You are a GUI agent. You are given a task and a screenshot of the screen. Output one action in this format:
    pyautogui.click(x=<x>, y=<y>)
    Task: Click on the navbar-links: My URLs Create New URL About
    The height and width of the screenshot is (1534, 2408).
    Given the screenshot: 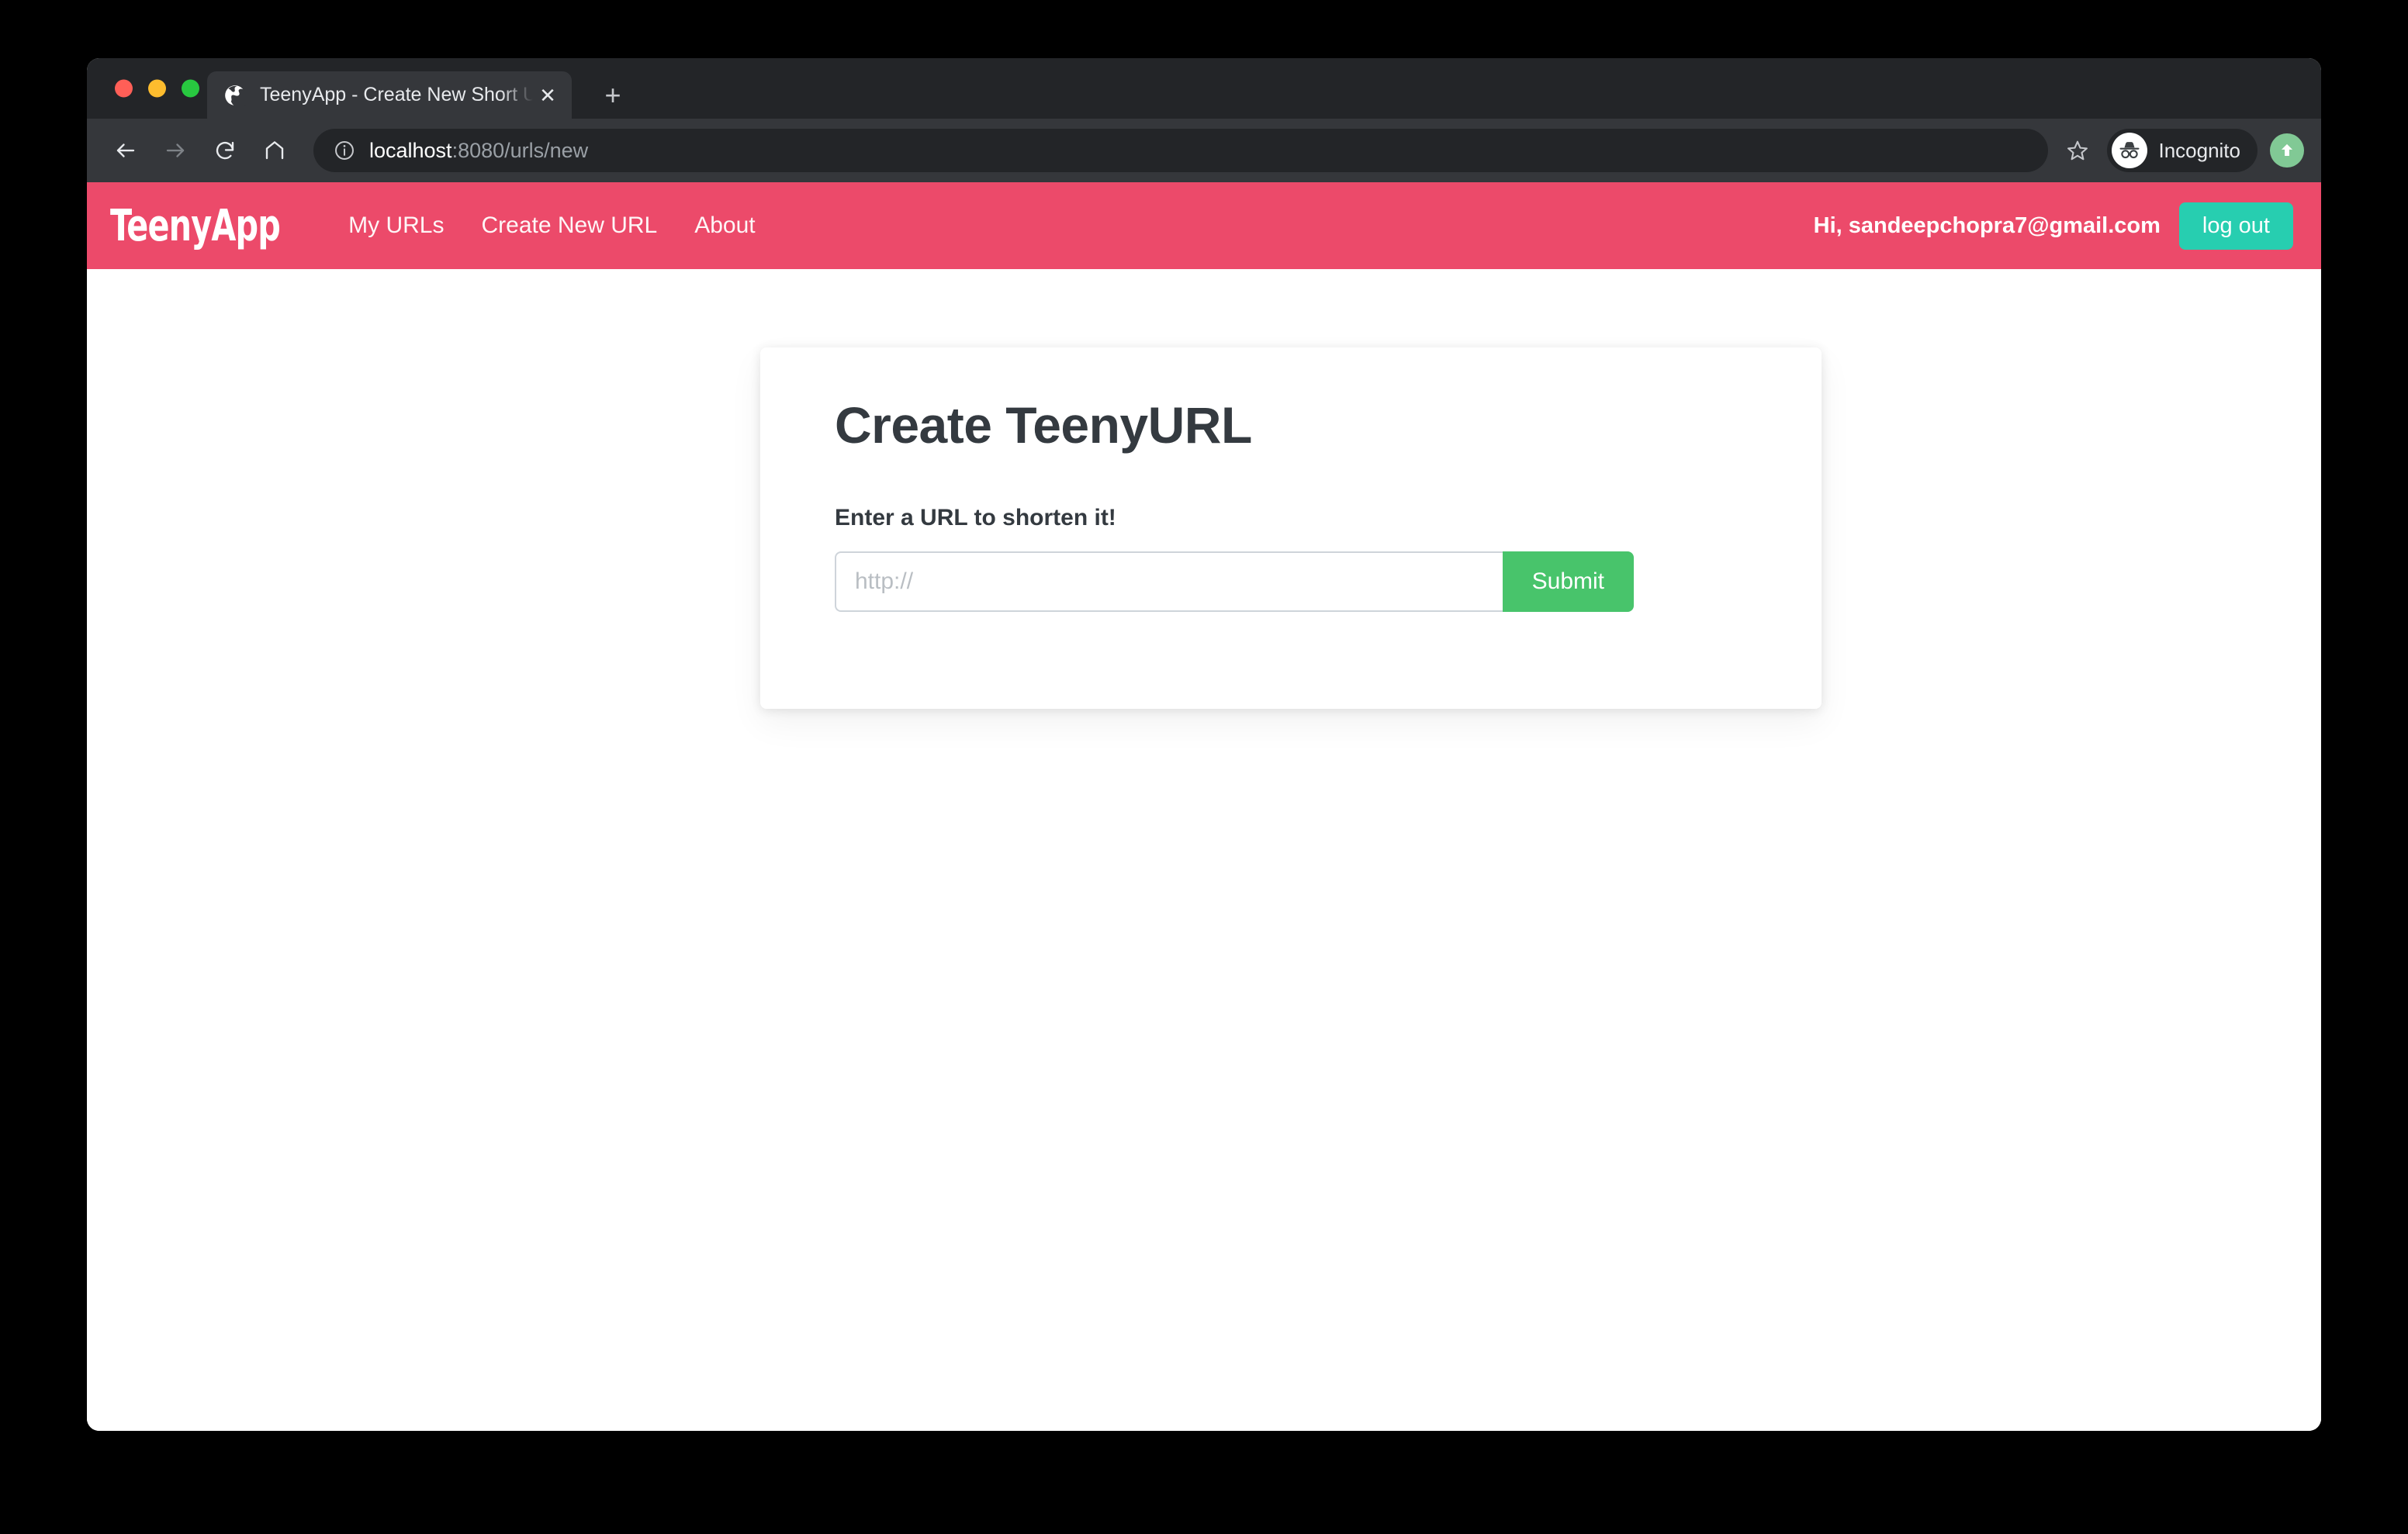 What is the action you would take?
    pyautogui.click(x=552, y=225)
    